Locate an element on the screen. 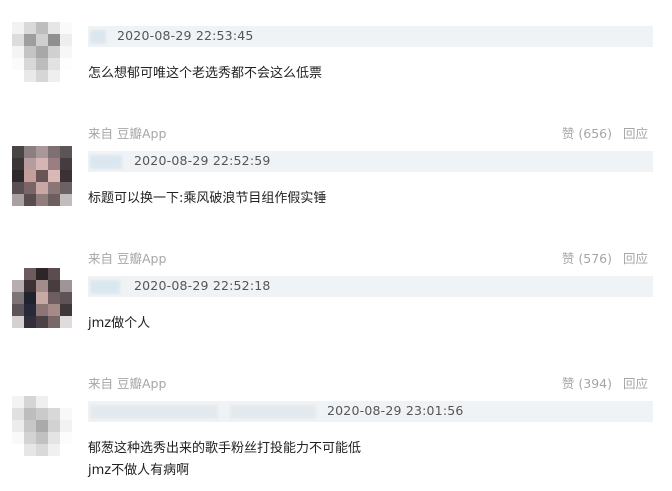  comment-timestamp: 2020-08-29 22:52:18 is located at coordinates (202, 285).